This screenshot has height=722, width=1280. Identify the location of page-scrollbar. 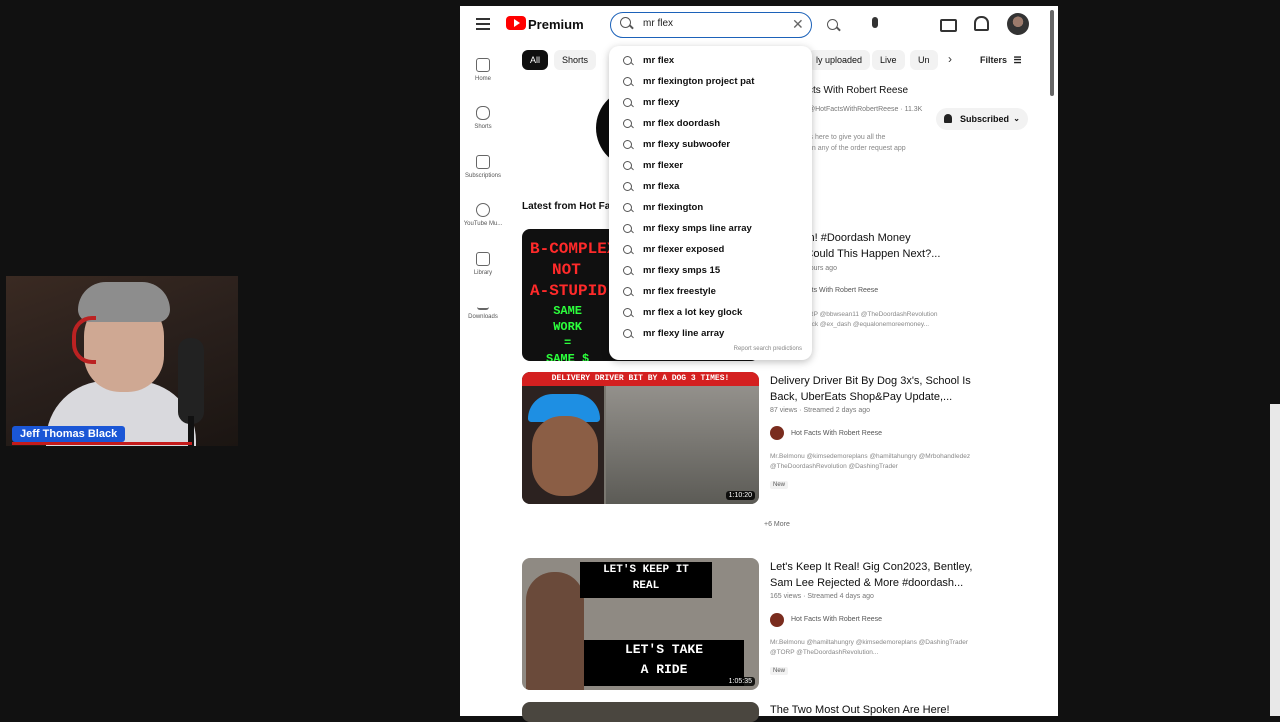
(1052, 53).